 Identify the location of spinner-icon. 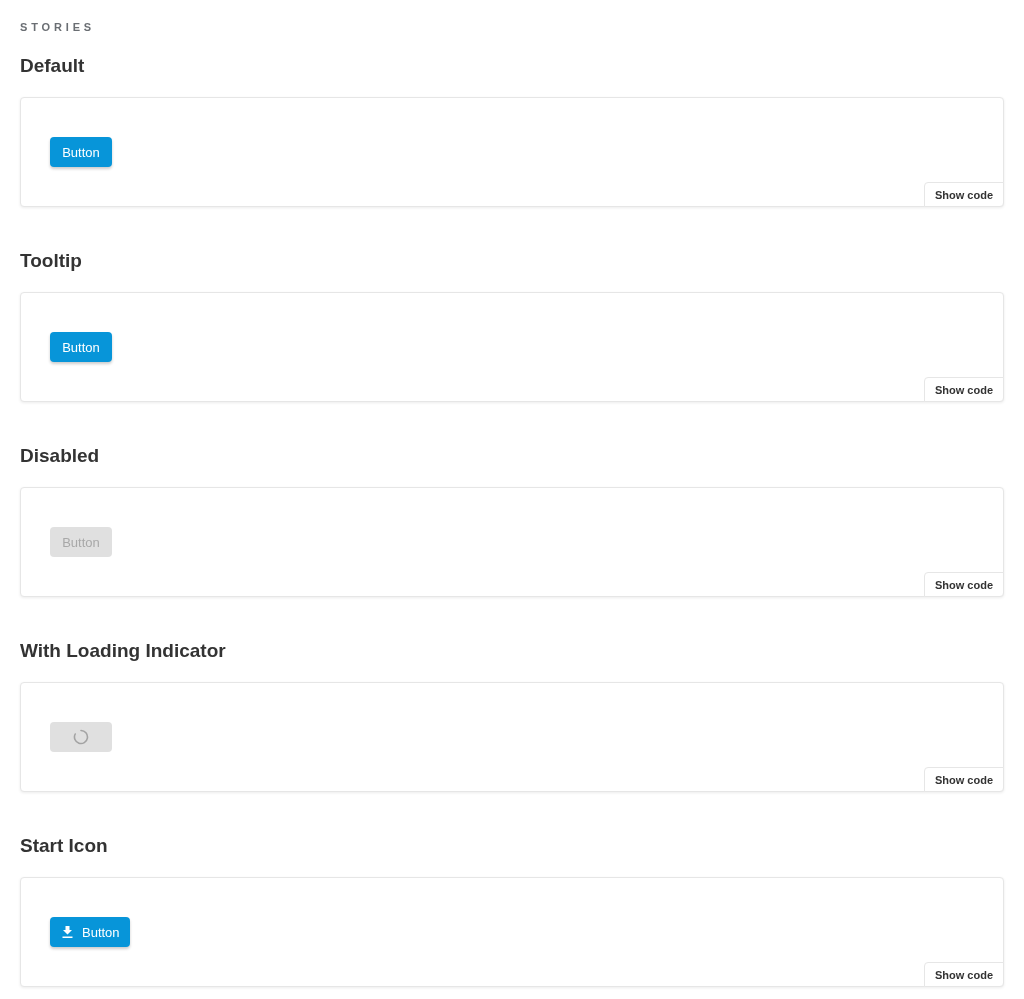
(81, 737).